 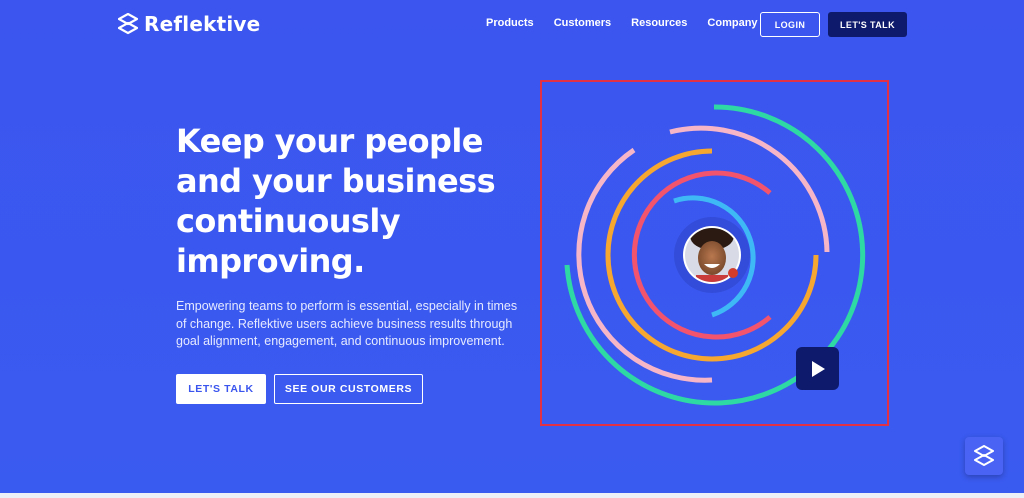 I want to click on nav-products: Products, so click(x=510, y=23).